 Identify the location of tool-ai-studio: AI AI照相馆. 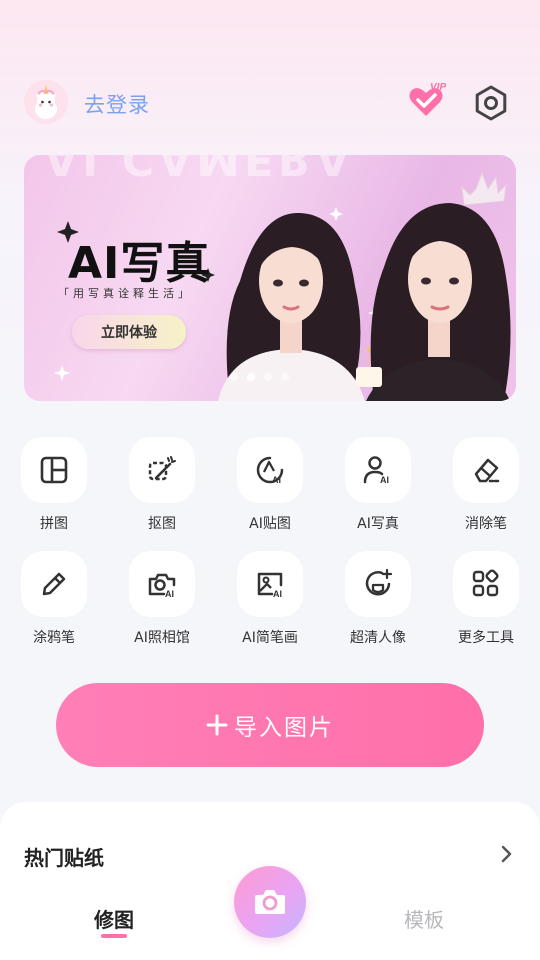
(162, 599).